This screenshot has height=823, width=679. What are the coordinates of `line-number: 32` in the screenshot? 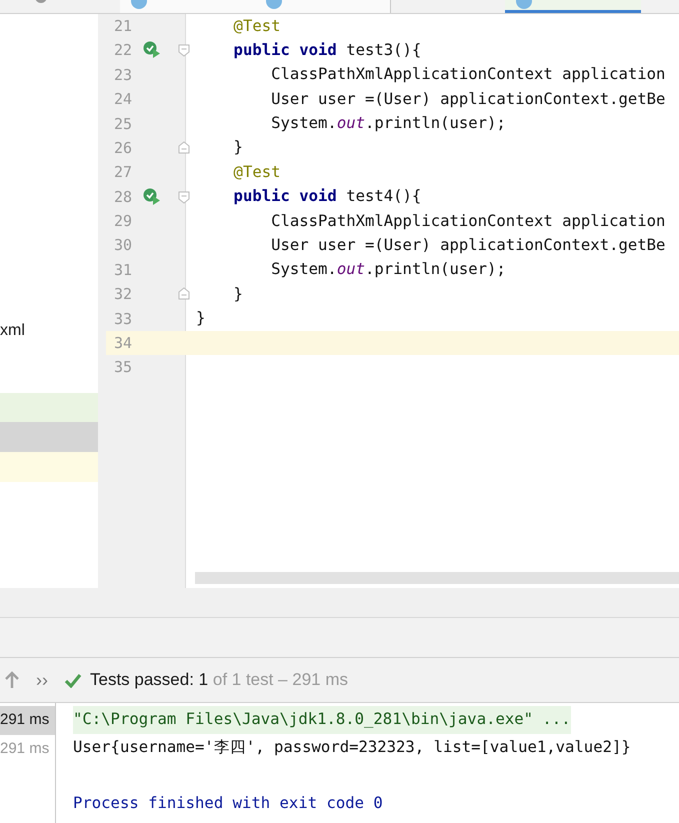 It's located at (124, 295).